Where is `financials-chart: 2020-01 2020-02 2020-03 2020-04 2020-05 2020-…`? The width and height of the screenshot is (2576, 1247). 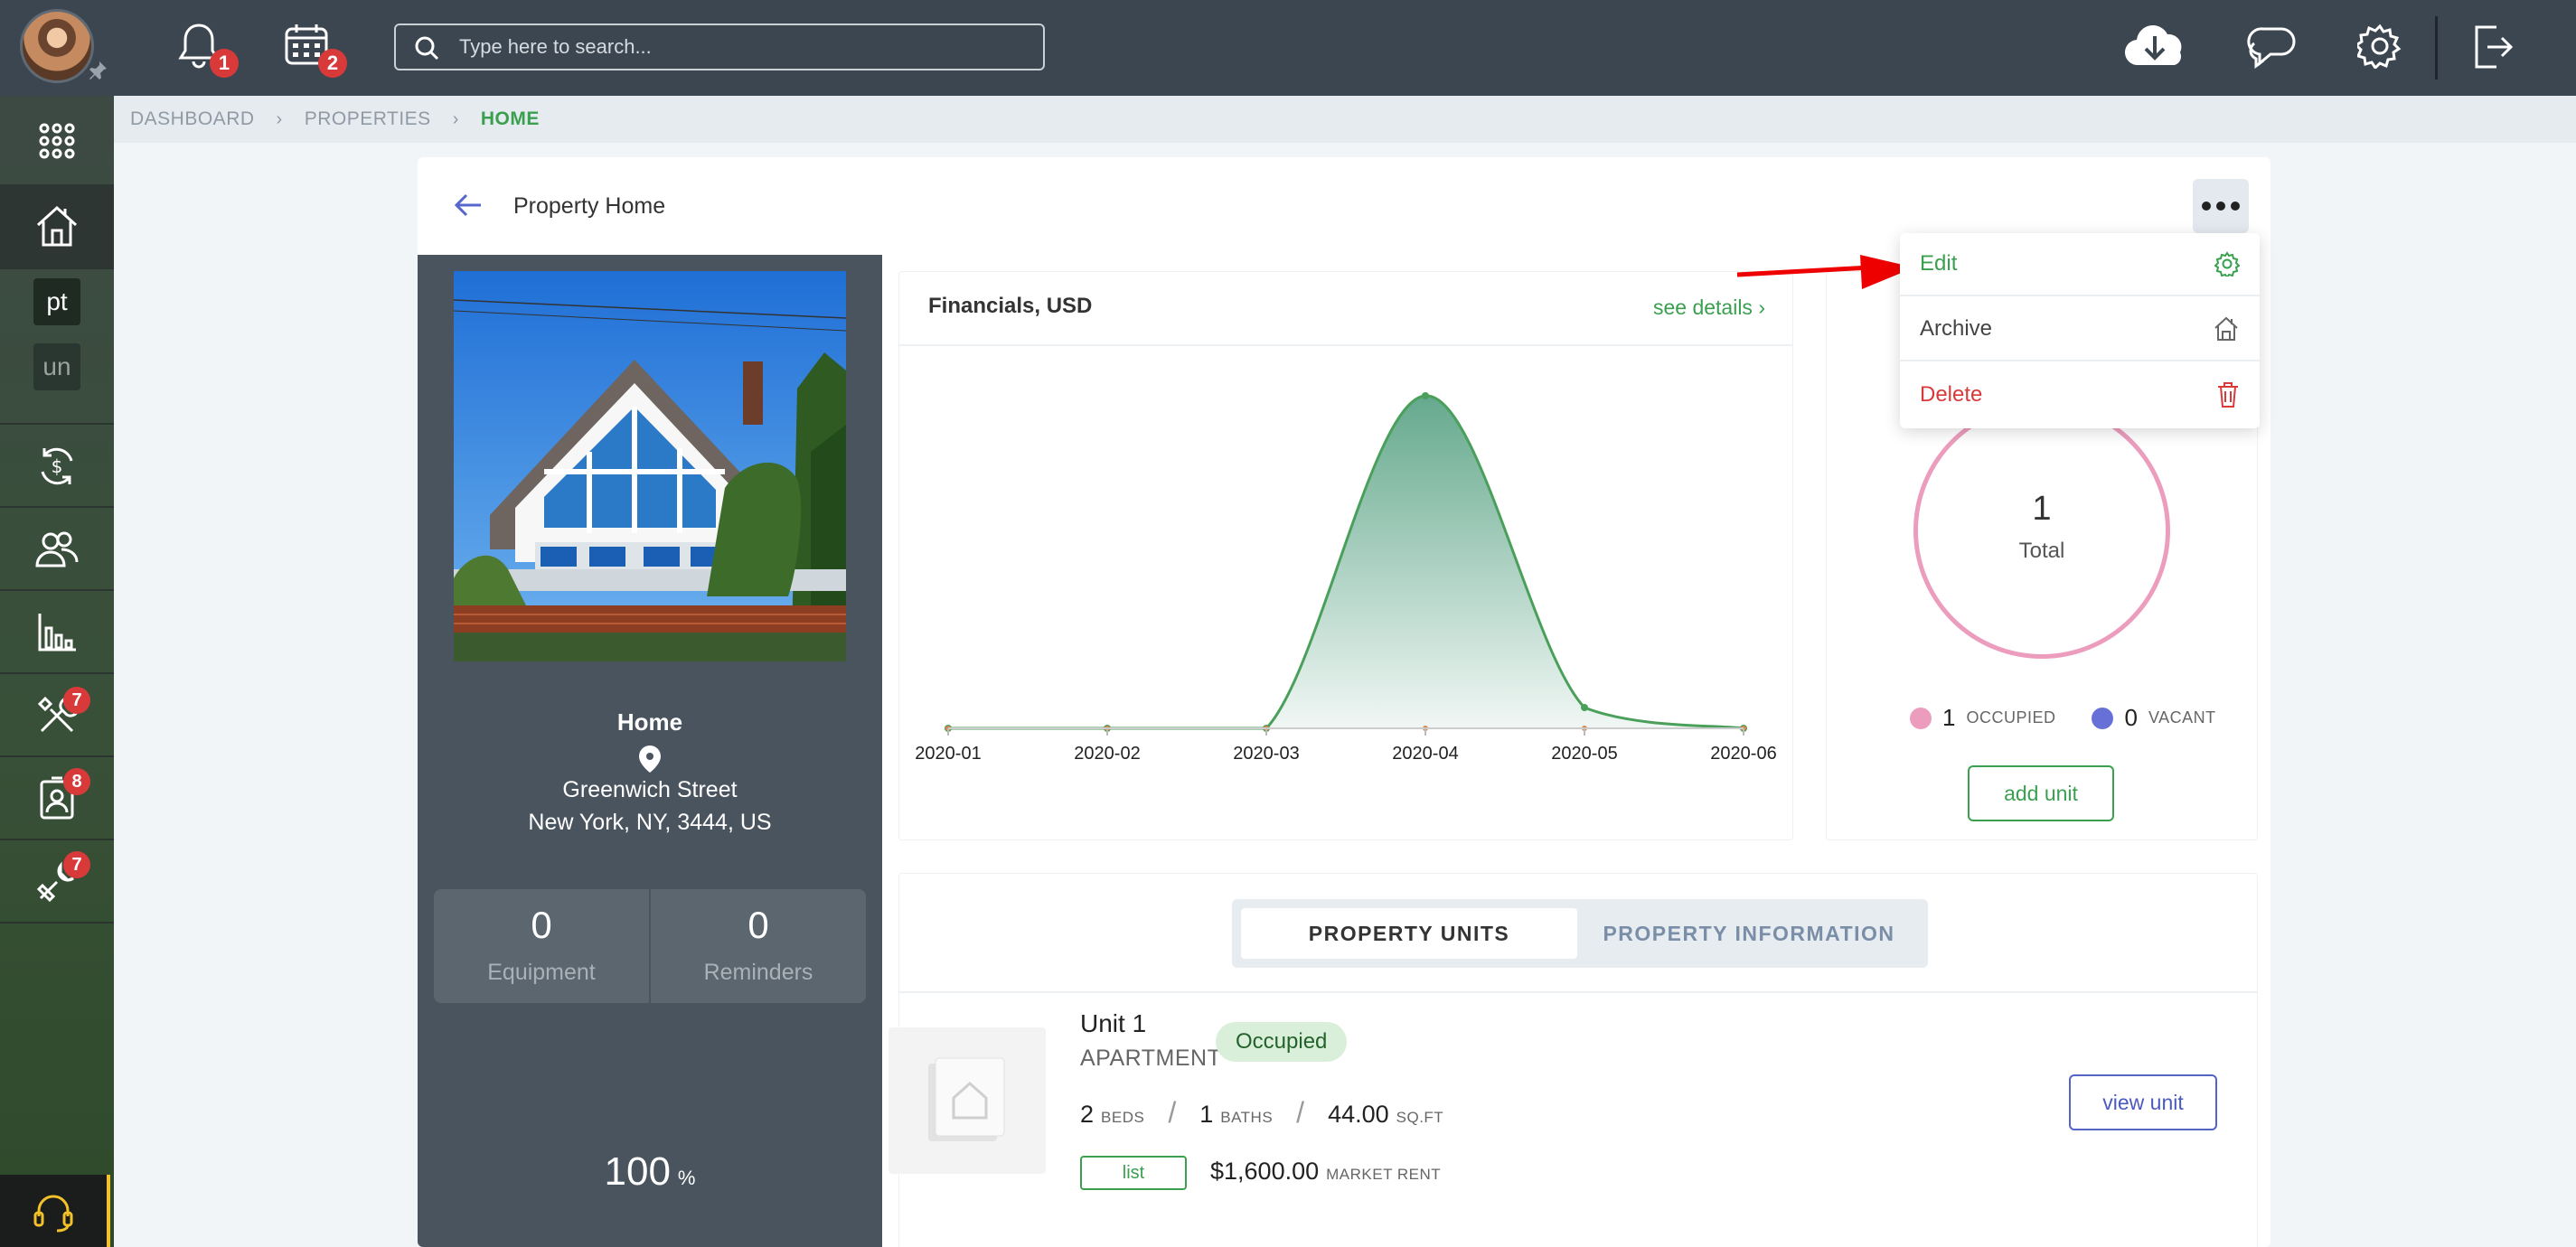 financials-chart: 2020-01 2020-02 2020-03 2020-04 2020-05 2020-… is located at coordinates (1346, 578).